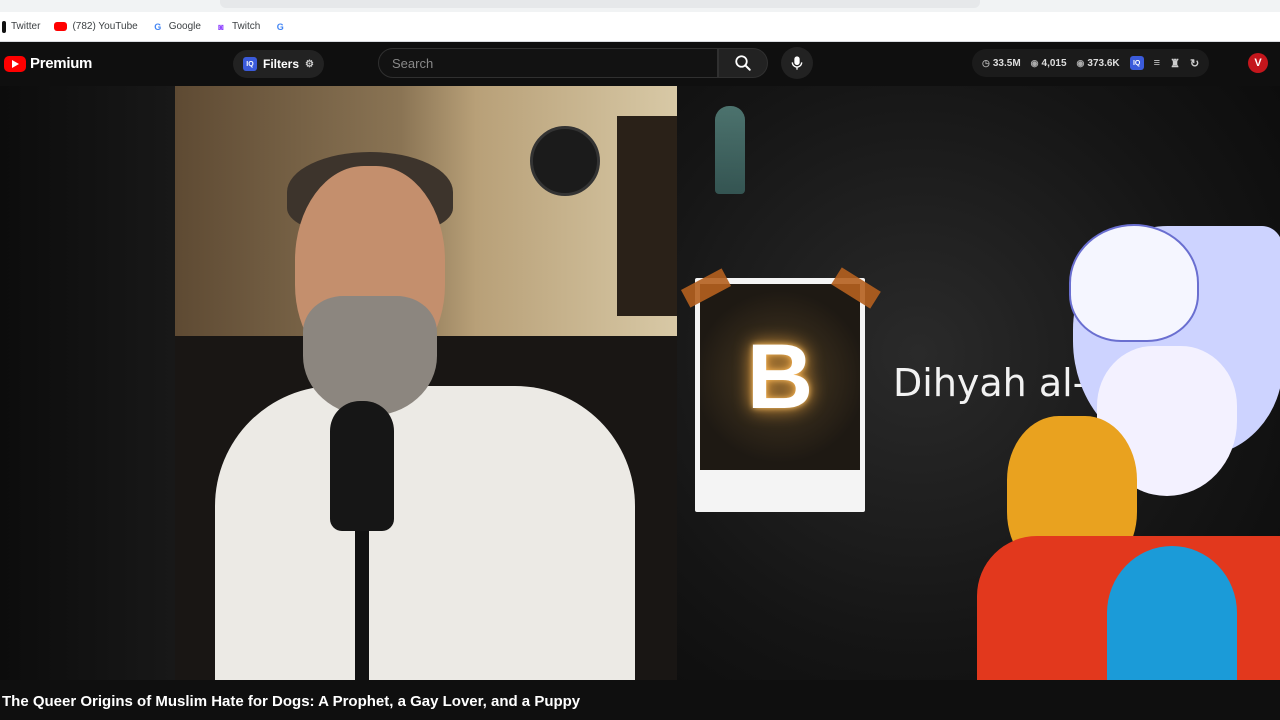 This screenshot has height=720, width=1280. I want to click on bookmark-youtube: (782) YouTube, so click(96, 26).